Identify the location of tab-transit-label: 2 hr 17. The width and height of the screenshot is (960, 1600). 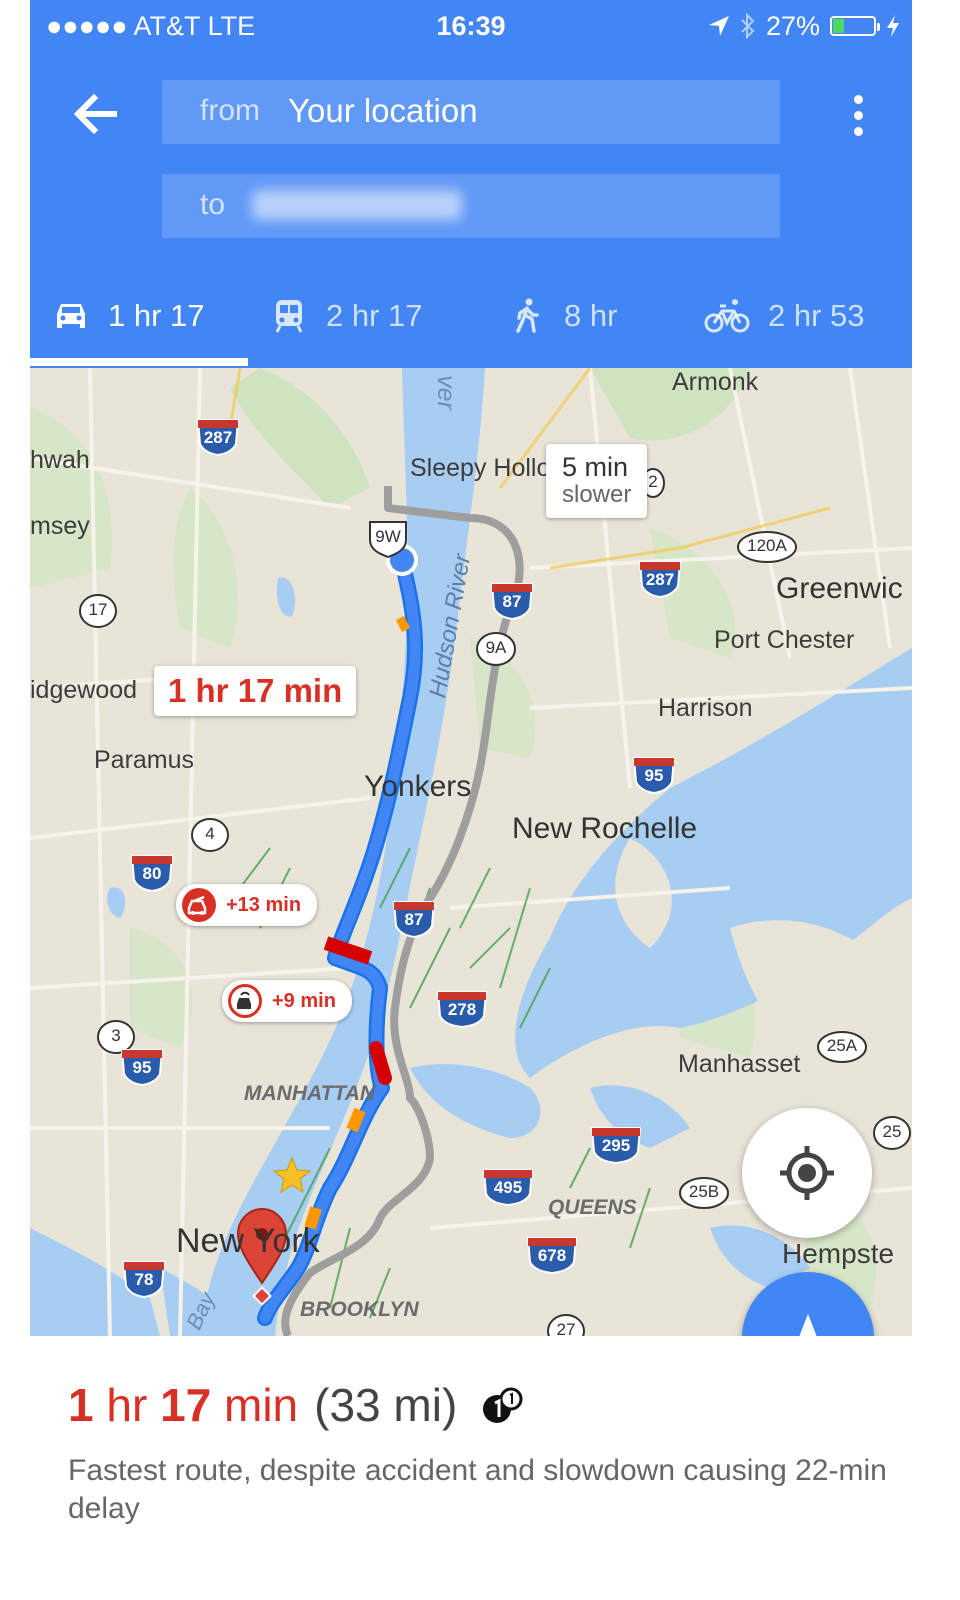
(374, 315).